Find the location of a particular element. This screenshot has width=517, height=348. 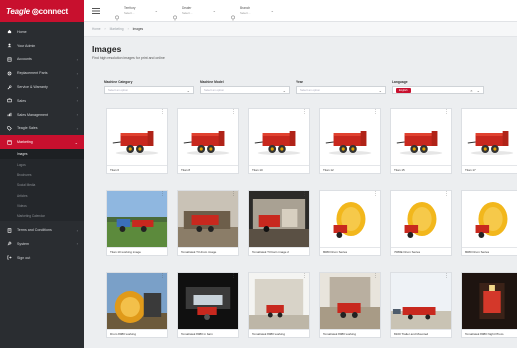

sidebar-item-marketing: Marketing ⌄ is located at coordinates (42, 142).